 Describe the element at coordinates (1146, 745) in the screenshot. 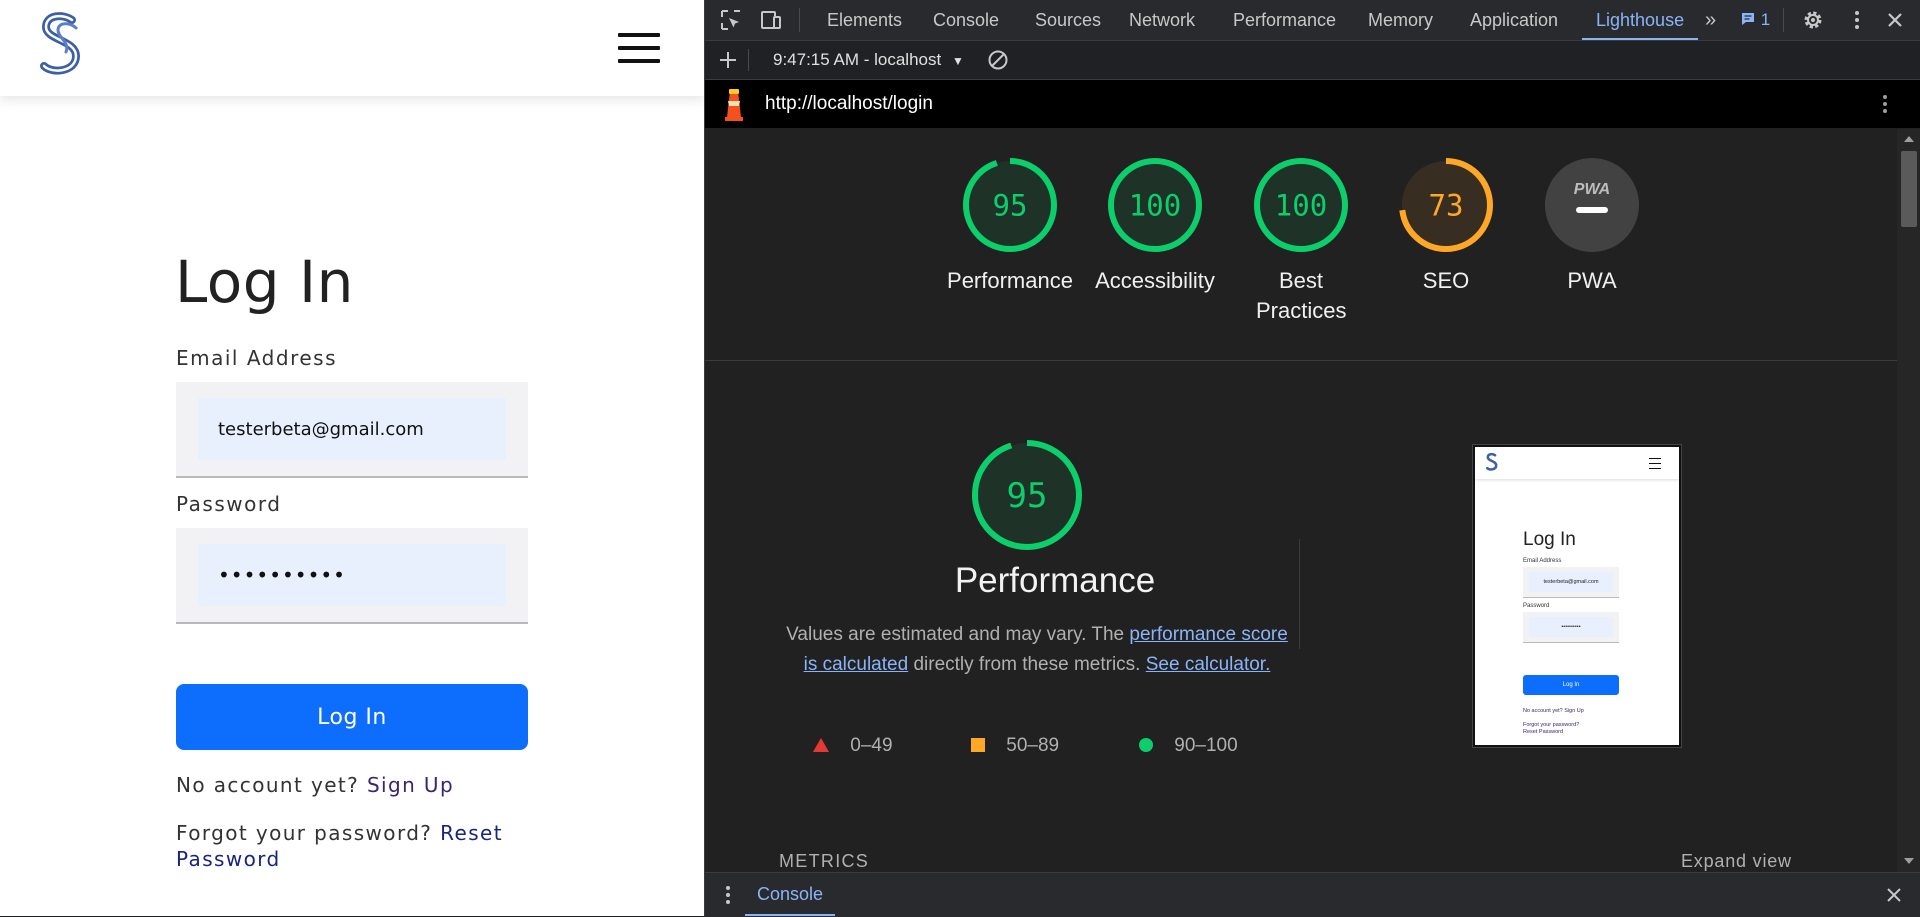

I see `green-circle-icon` at that location.